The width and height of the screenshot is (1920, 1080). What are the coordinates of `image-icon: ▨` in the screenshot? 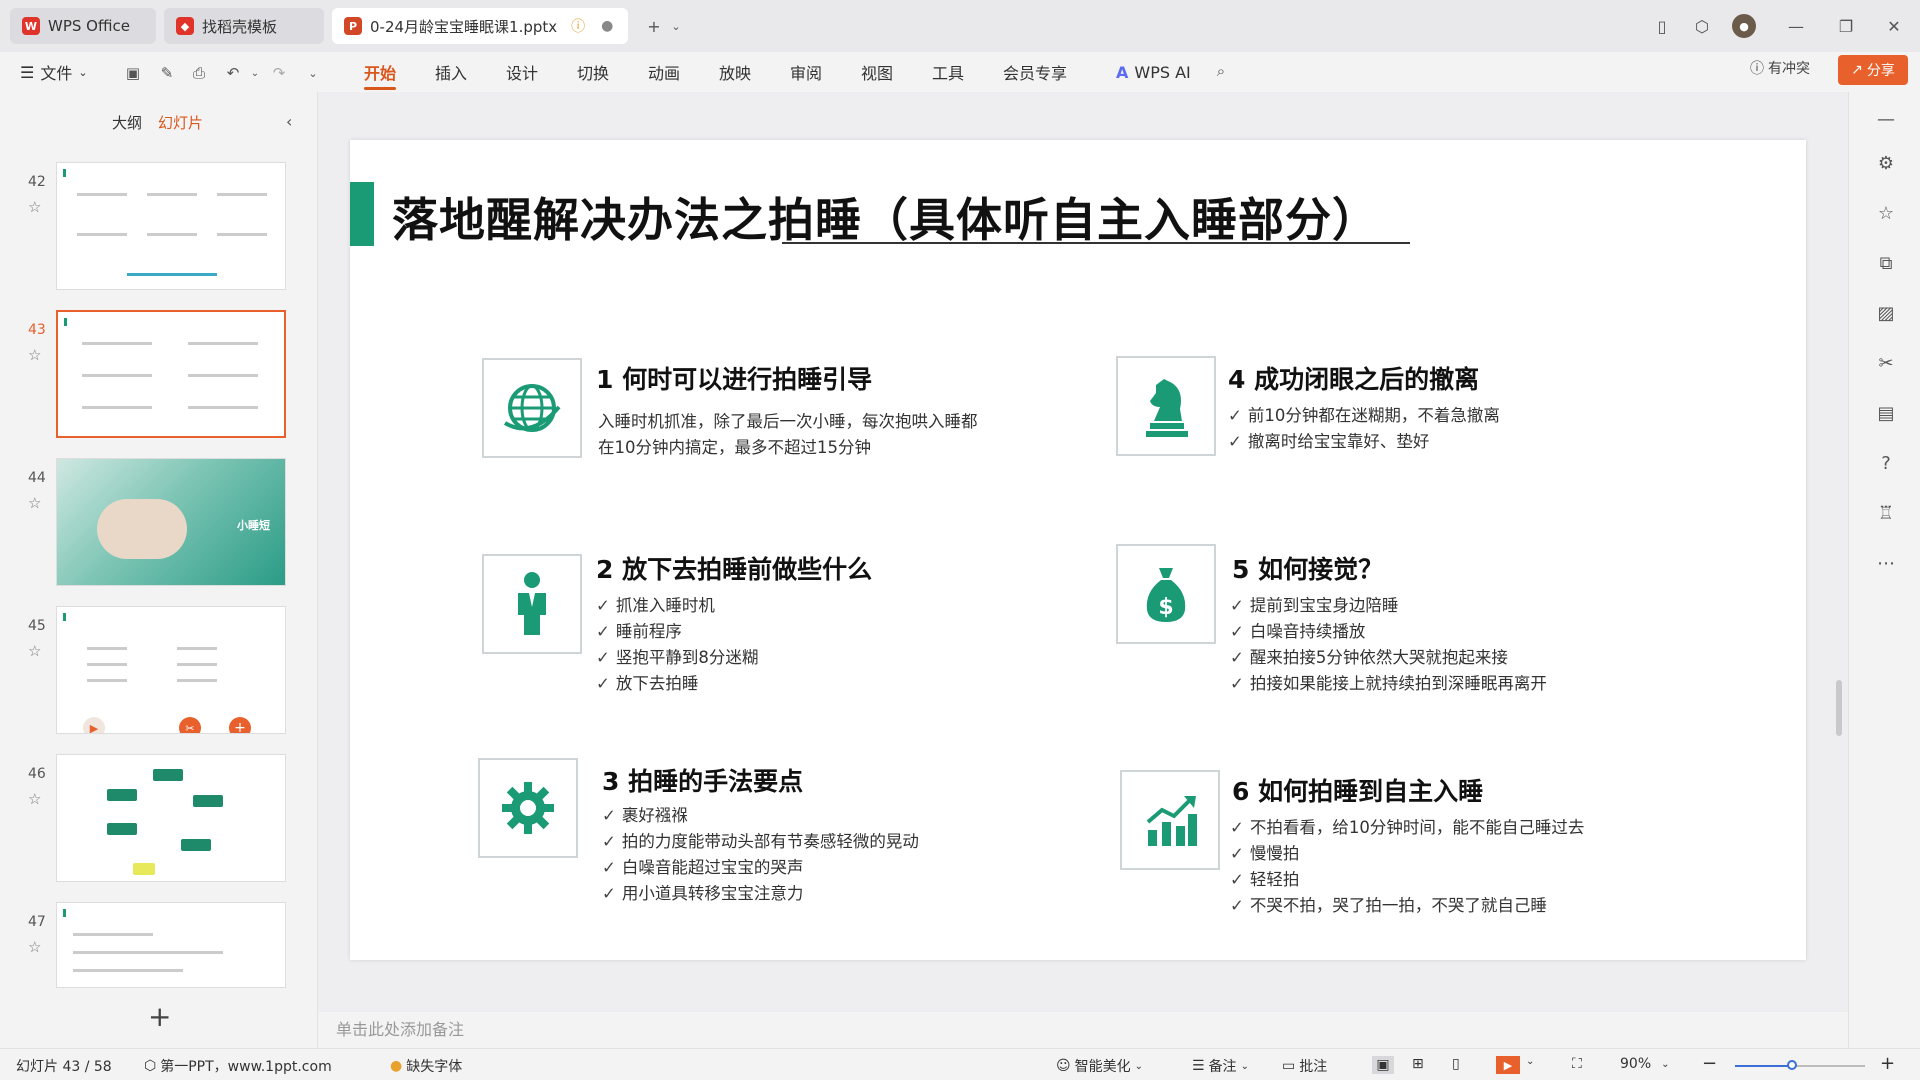 It's located at (1886, 313).